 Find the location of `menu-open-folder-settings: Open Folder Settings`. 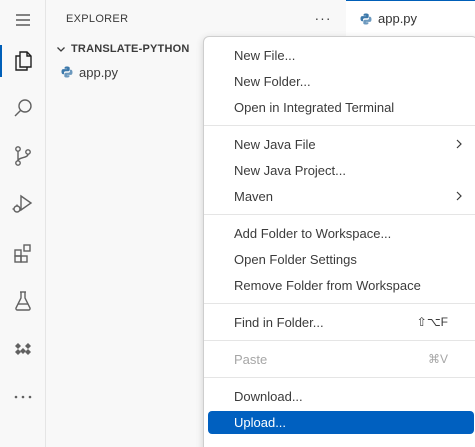

menu-open-folder-settings: Open Folder Settings is located at coordinates (341, 259).